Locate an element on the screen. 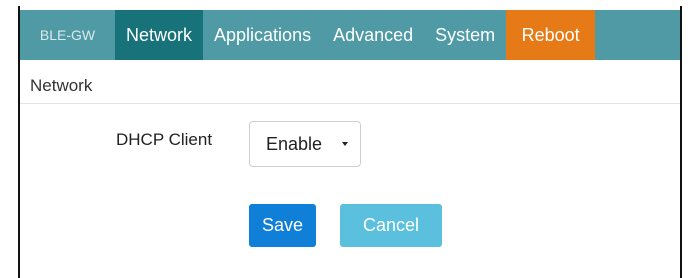 This screenshot has width=692, height=278. save-button: Save is located at coordinates (282, 225).